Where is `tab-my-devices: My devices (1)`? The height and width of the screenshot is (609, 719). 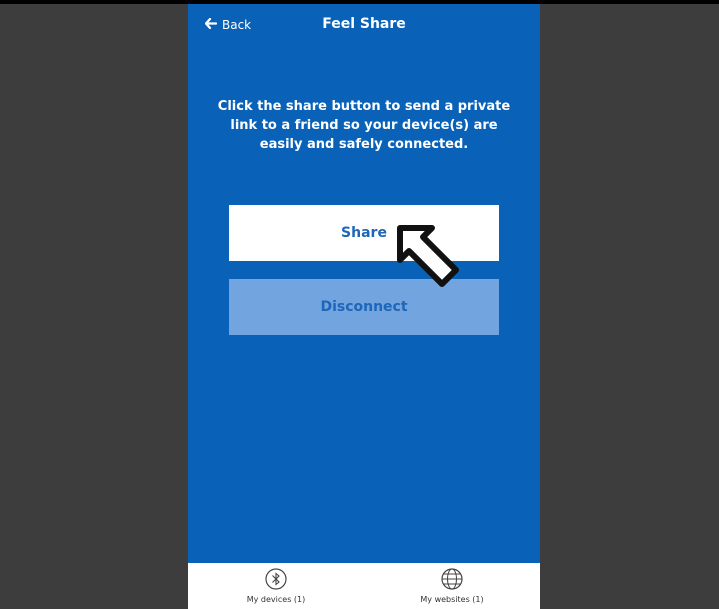
tab-my-devices: My devices (1) is located at coordinates (276, 586).